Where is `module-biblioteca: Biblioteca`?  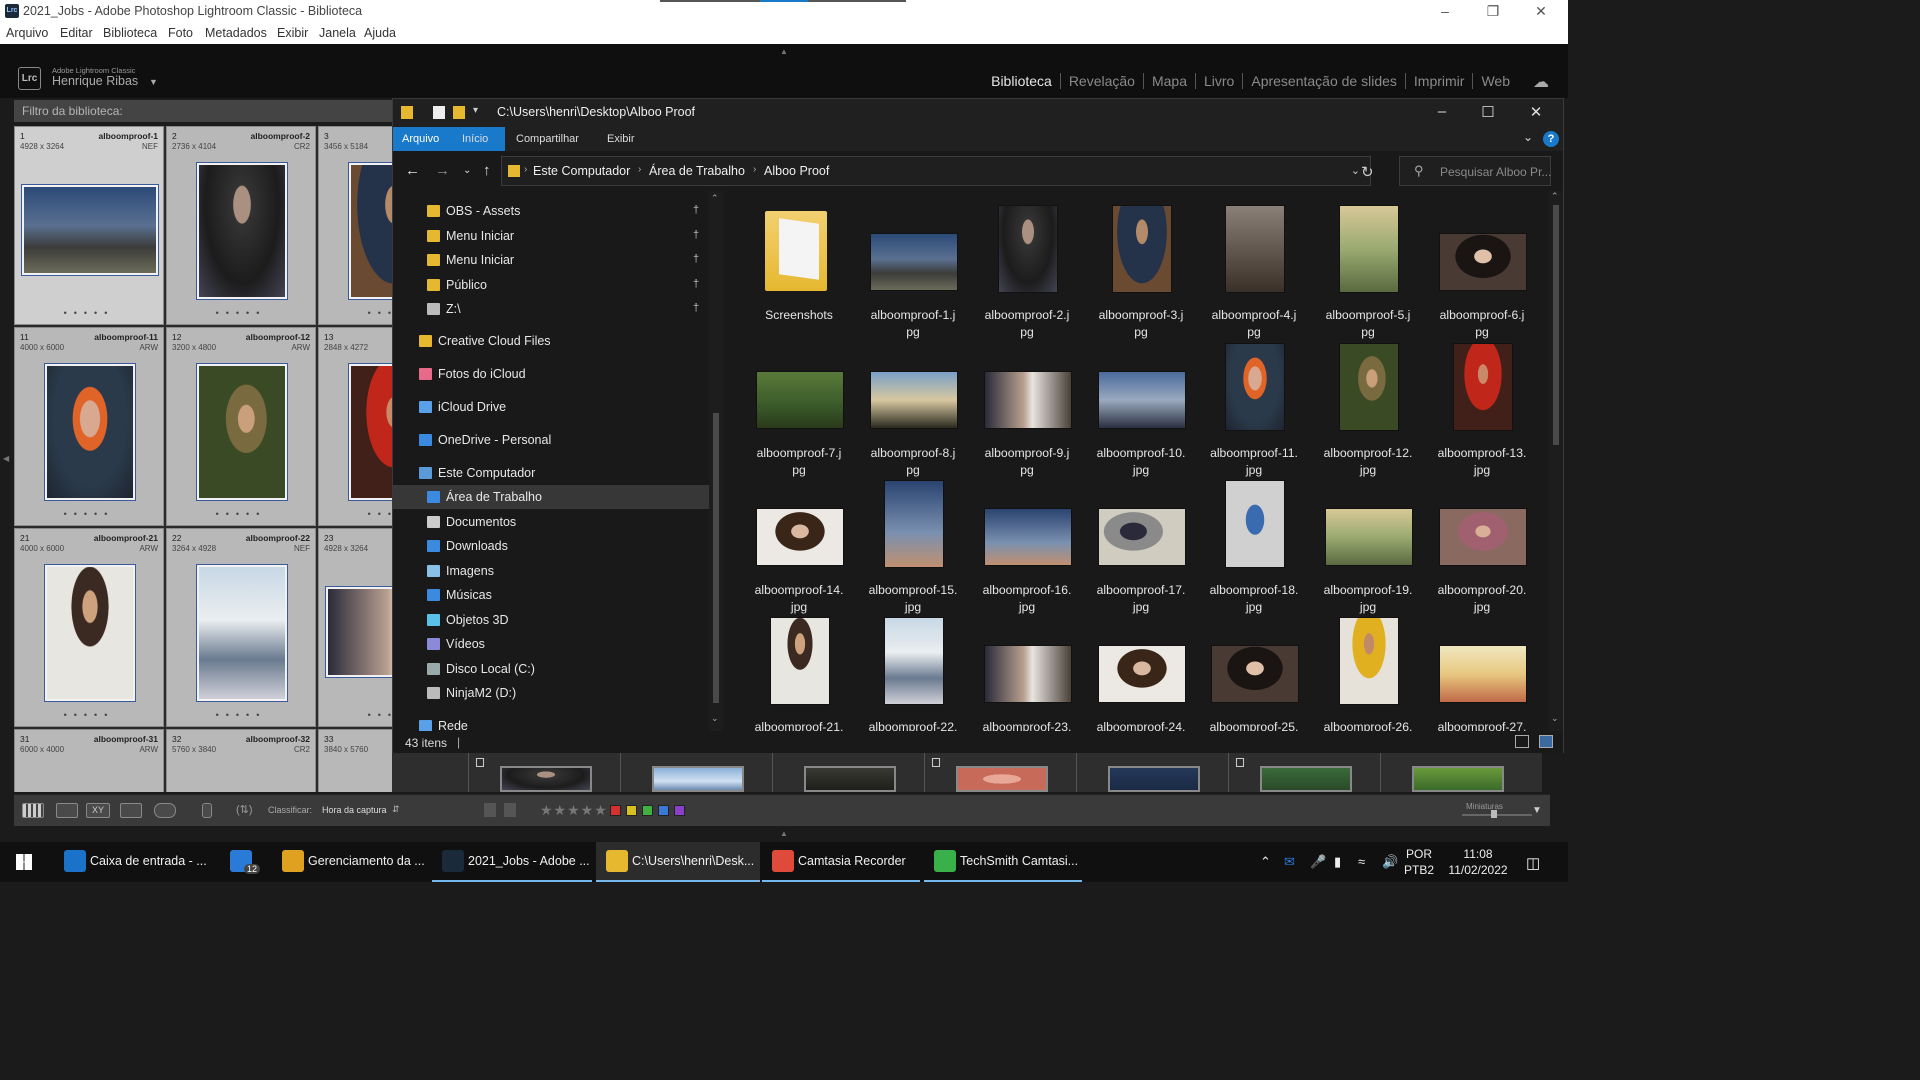
module-biblioteca: Biblioteca is located at coordinates (1022, 81).